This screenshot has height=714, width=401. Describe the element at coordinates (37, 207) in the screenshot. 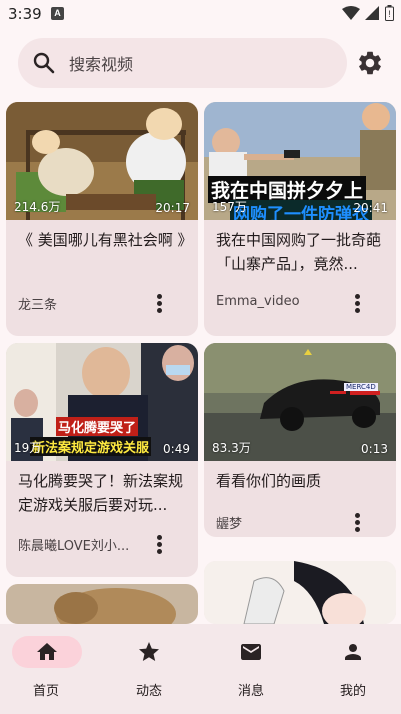

I see `view-count: 214.6万` at that location.